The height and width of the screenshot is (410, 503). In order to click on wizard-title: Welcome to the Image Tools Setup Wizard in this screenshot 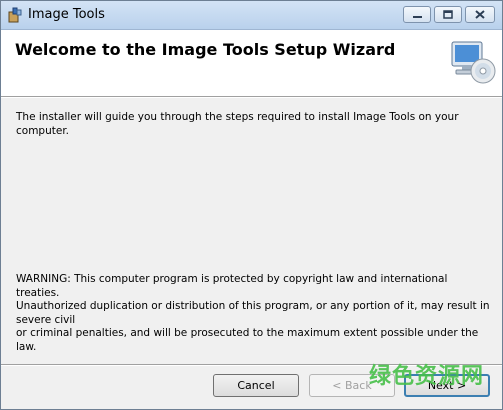, I will do `click(205, 49)`.